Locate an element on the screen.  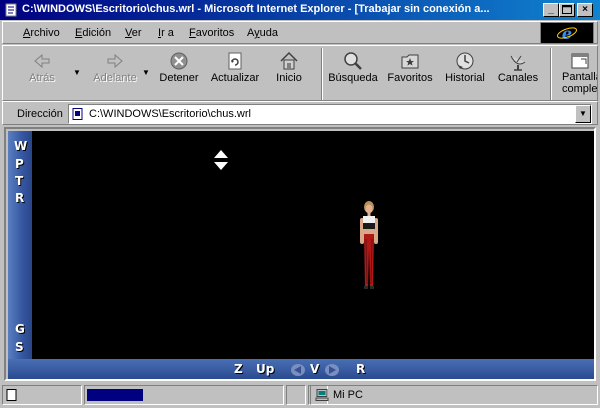
ie-logo: e is located at coordinates (567, 33).